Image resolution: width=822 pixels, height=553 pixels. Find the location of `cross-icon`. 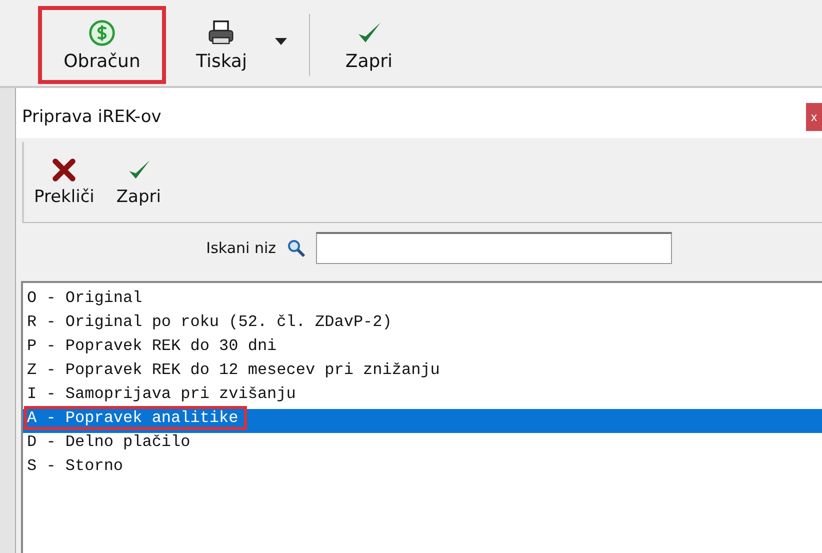

cross-icon is located at coordinates (64, 170).